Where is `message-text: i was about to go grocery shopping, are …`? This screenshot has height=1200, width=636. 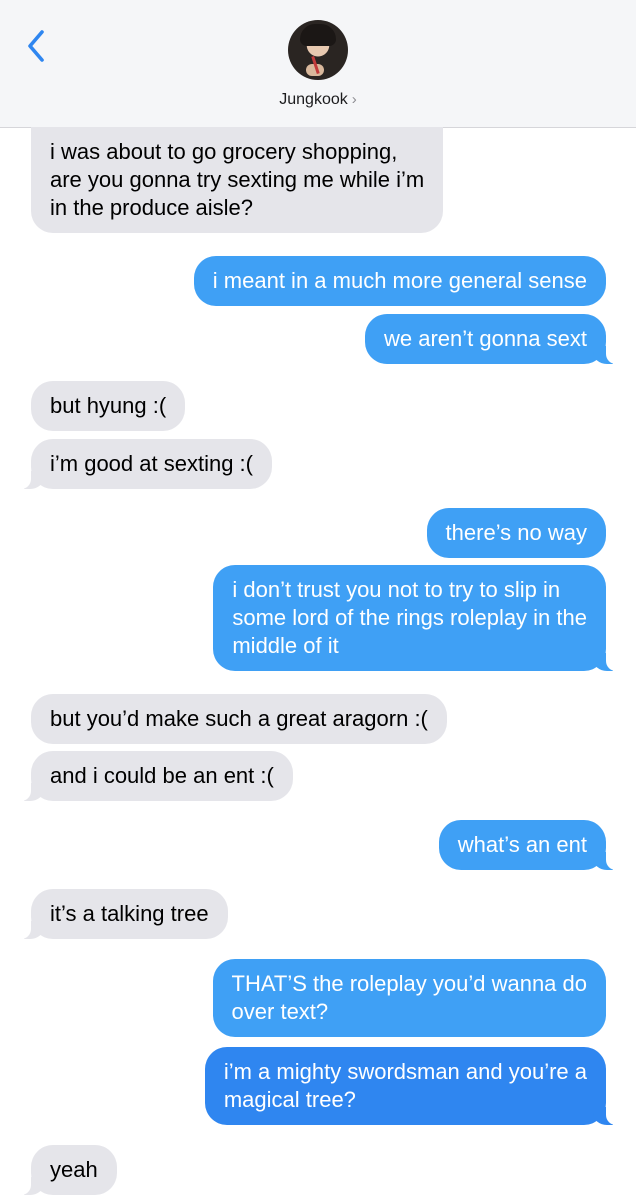
message-text: i was about to go grocery shopping, are … is located at coordinates (237, 179).